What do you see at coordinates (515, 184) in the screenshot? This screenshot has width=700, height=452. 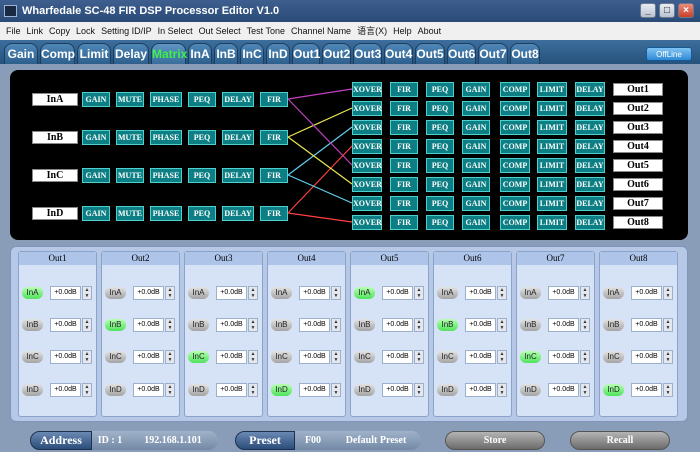 I see `out6-comp-button: COMP` at bounding box center [515, 184].